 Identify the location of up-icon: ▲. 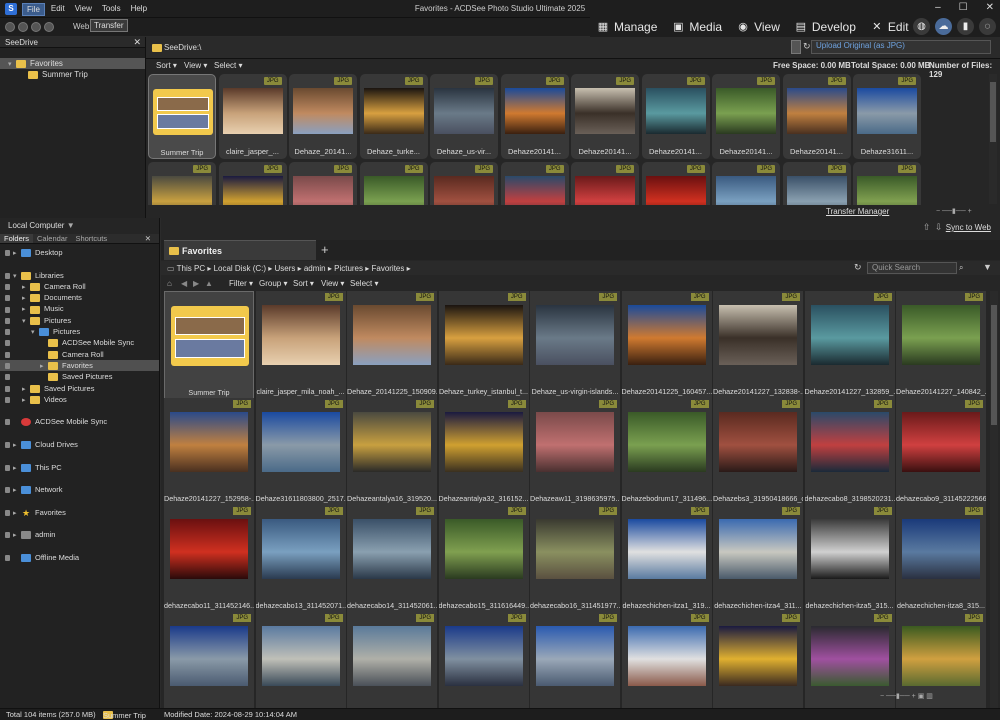
(209, 283).